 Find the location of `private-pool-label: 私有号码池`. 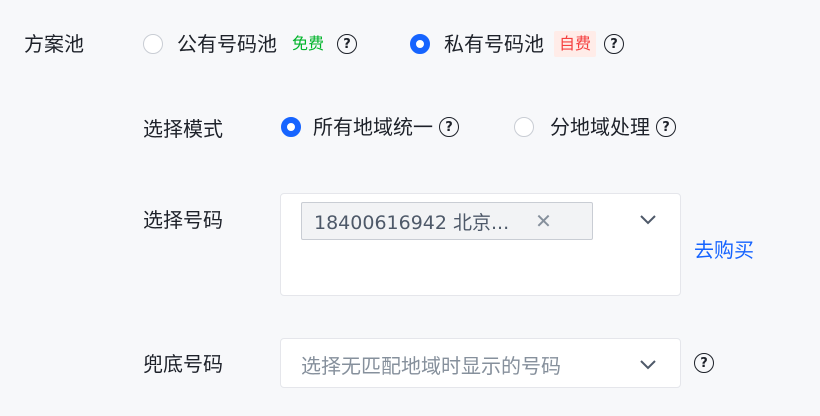

private-pool-label: 私有号码池 is located at coordinates (494, 44).